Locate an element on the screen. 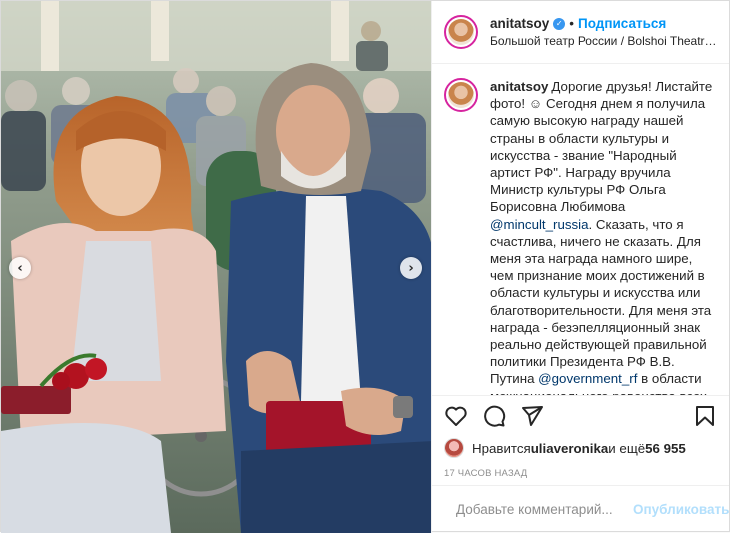 The image size is (730, 533). chevron-right-icon: › is located at coordinates (411, 268).